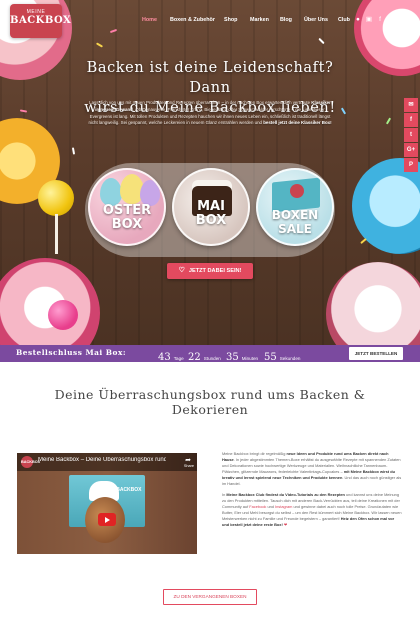  I want to click on countdown-unit-label: Stunden, so click(212, 358).